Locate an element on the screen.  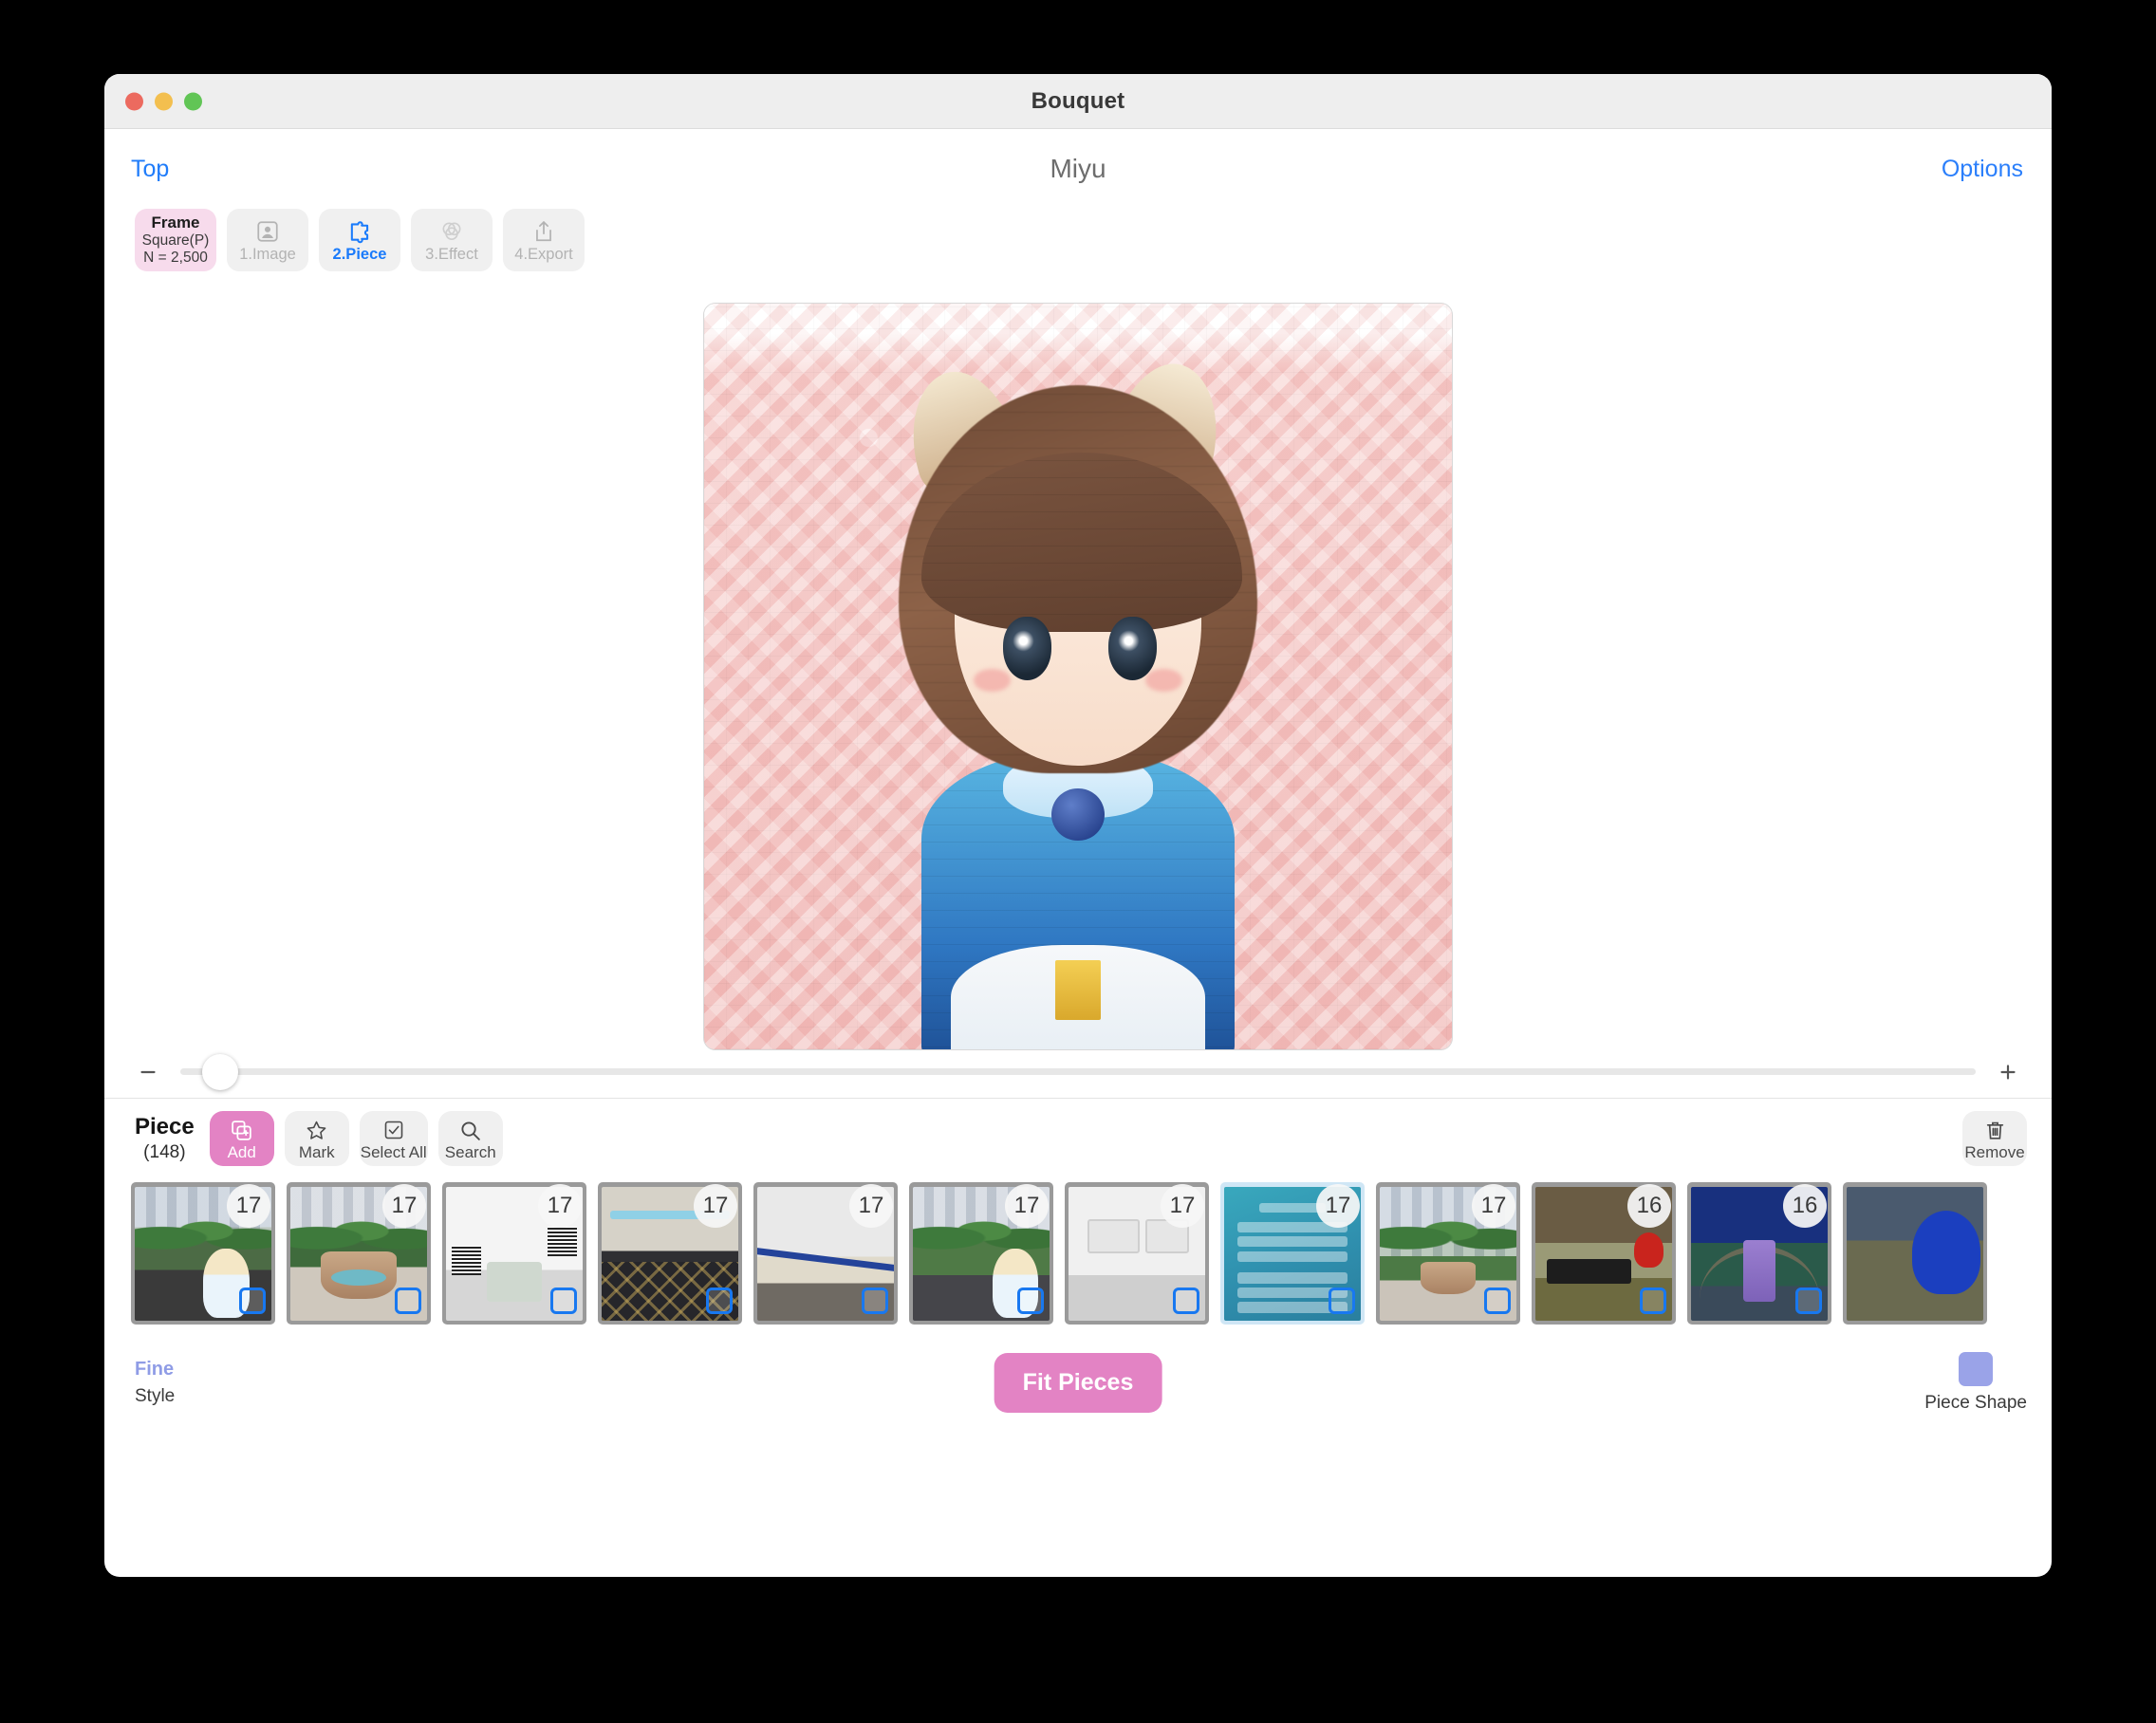
search-button: Search is located at coordinates (470, 1138).